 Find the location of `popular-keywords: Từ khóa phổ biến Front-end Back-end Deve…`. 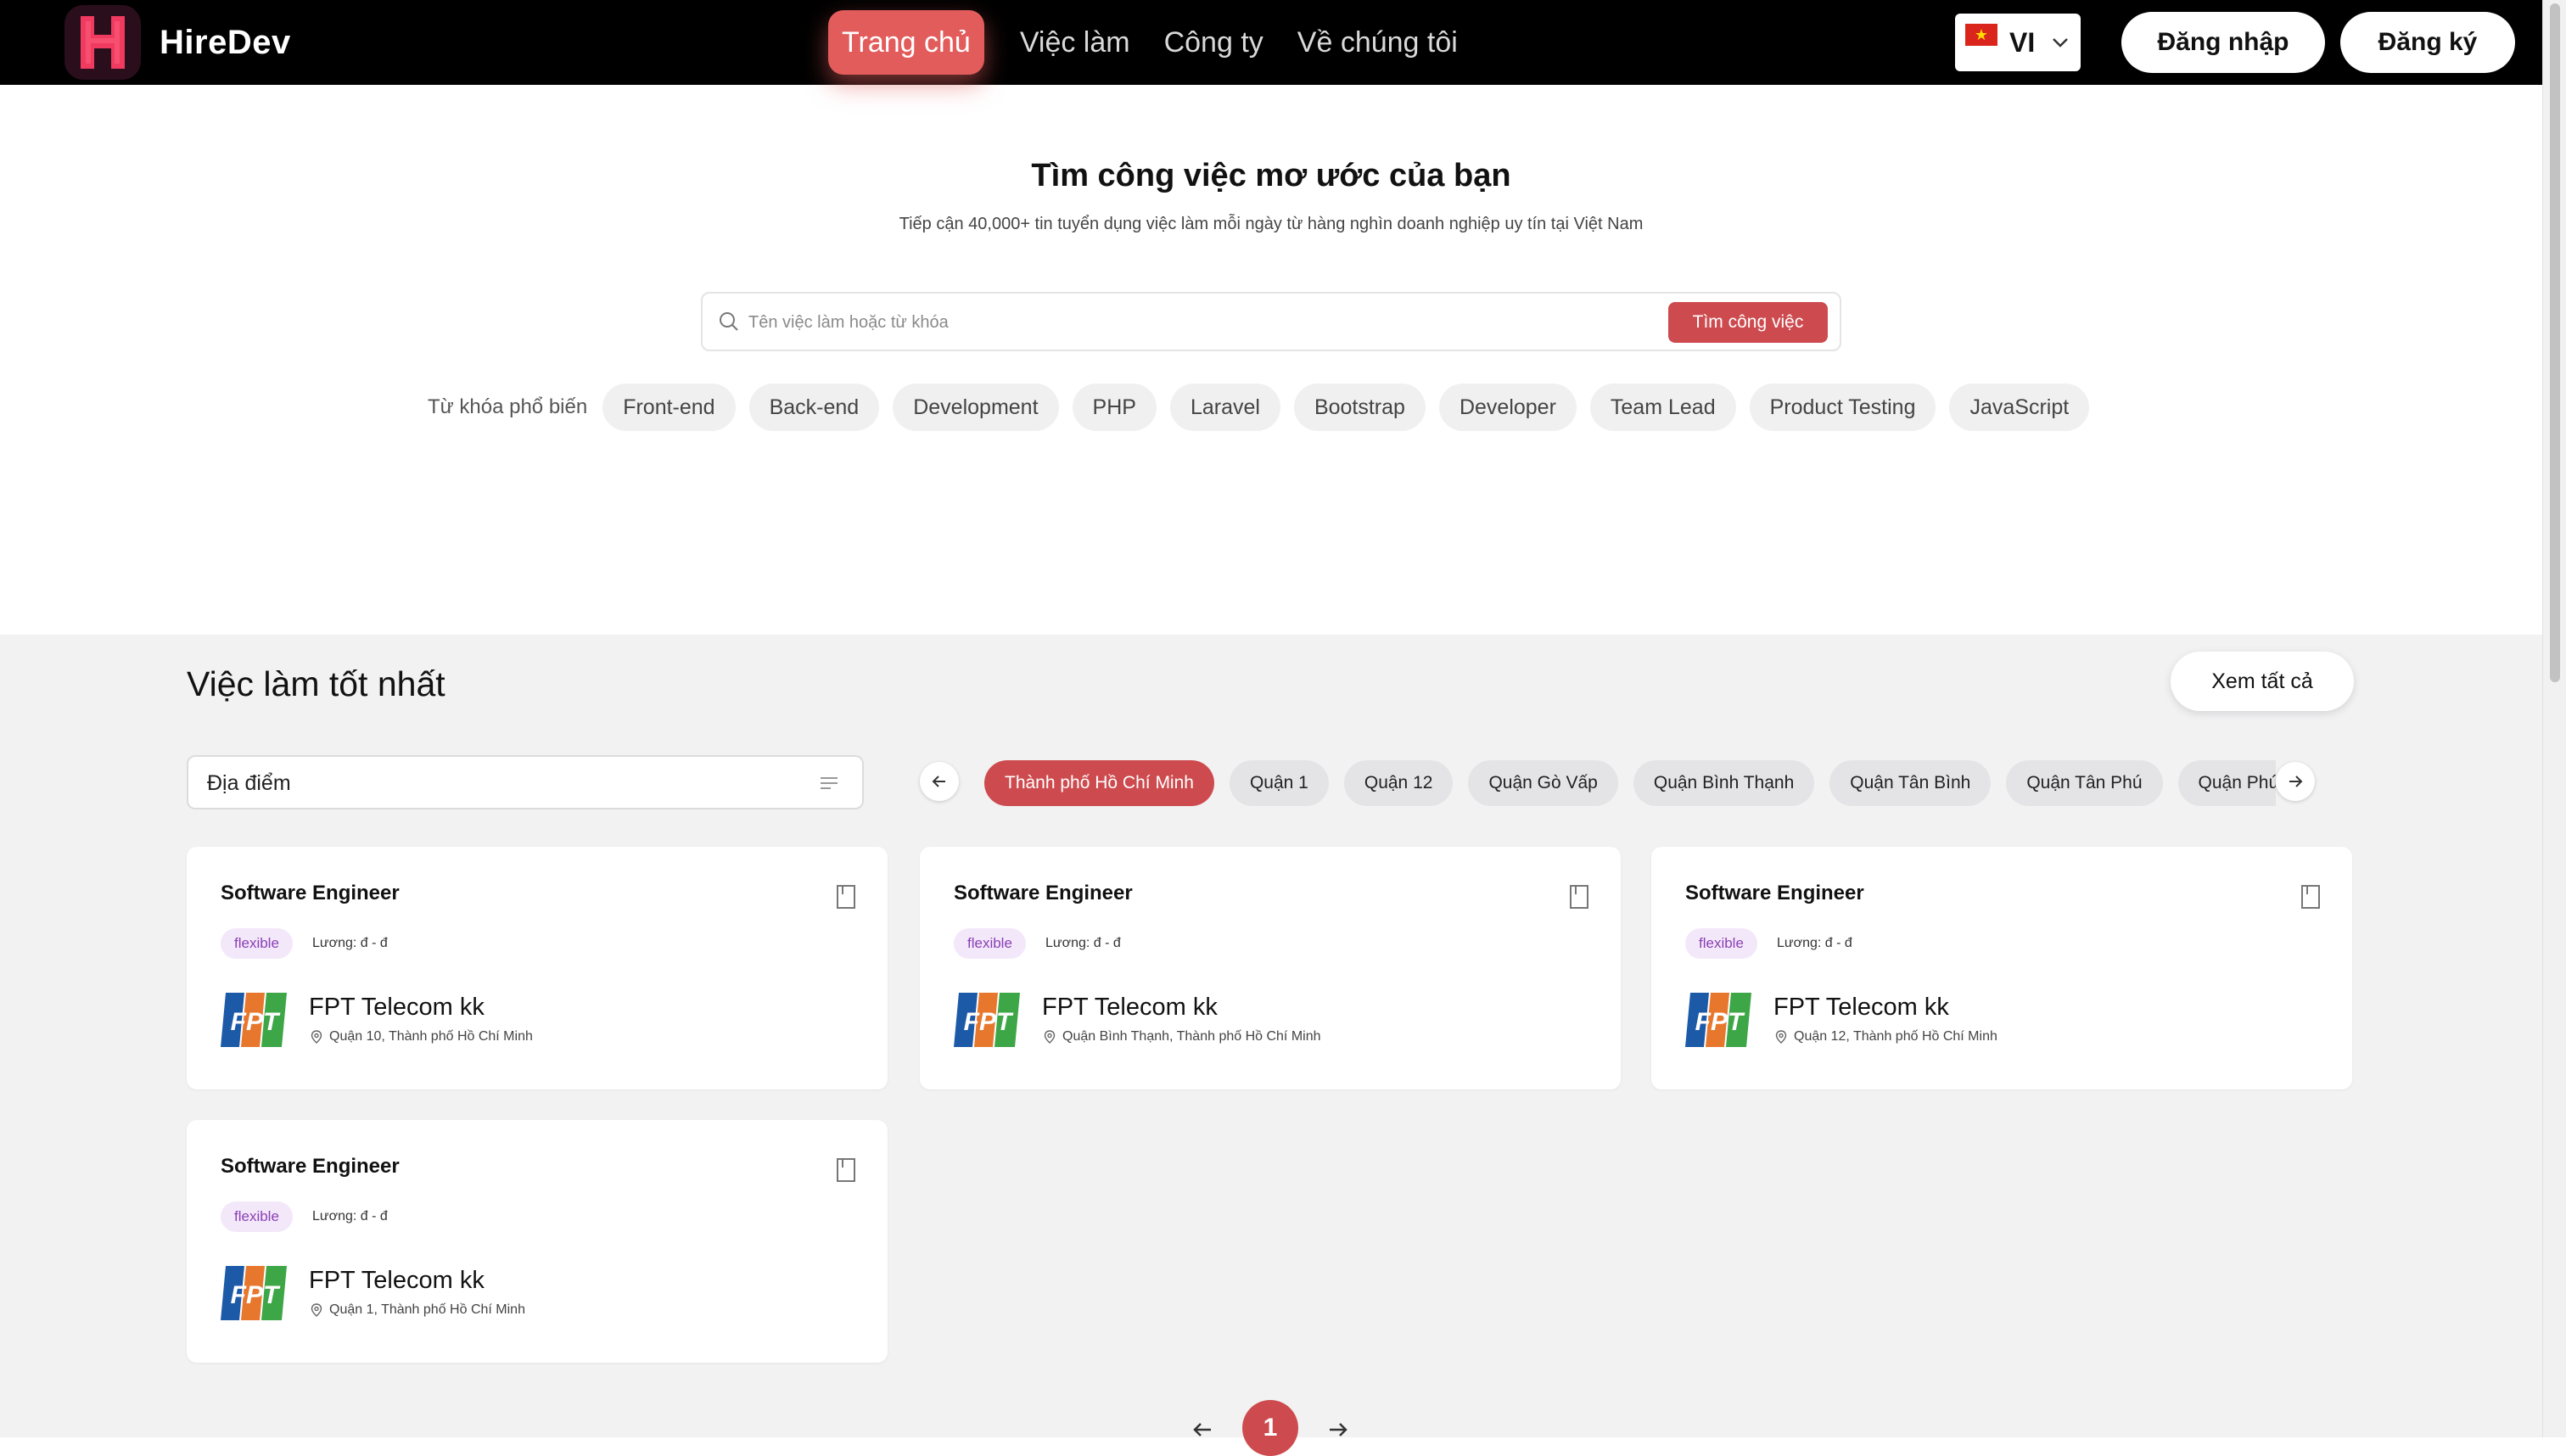

popular-keywords: Từ khóa phổ biến Front-end Back-end Deve… is located at coordinates (1265, 408).